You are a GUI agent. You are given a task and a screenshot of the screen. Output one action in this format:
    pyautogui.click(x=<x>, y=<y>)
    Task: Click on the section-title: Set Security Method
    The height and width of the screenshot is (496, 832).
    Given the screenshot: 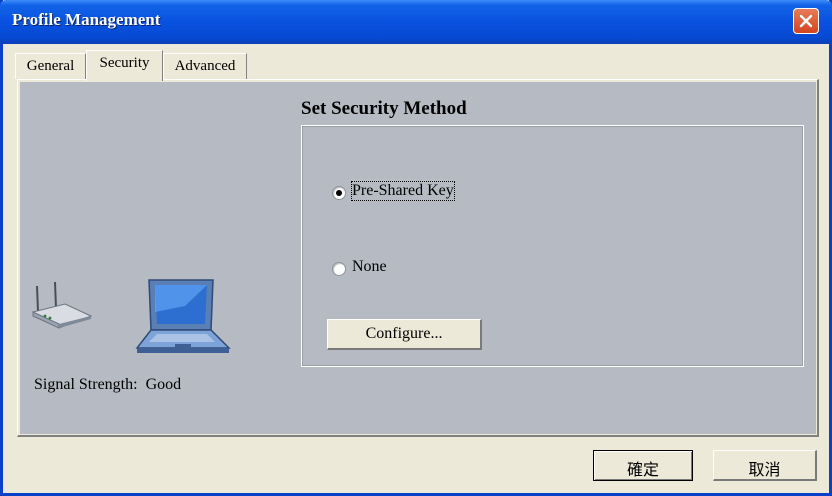 What is the action you would take?
    pyautogui.click(x=384, y=108)
    